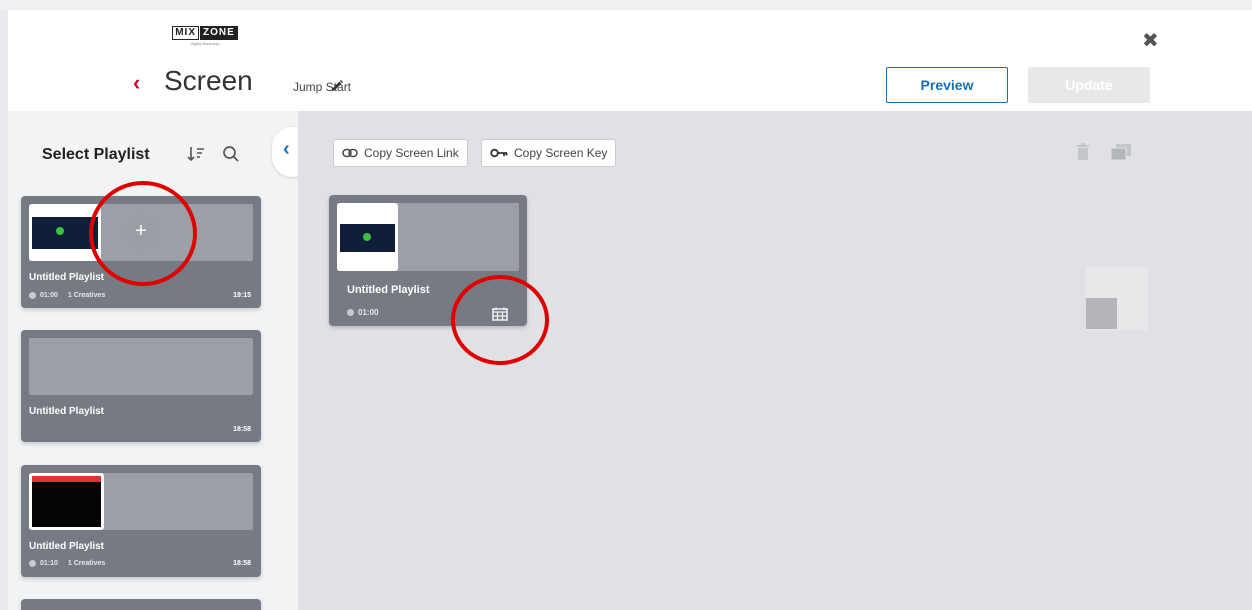 This screenshot has width=1252, height=610. What do you see at coordinates (231, 154) in the screenshot?
I see `search-icon` at bounding box center [231, 154].